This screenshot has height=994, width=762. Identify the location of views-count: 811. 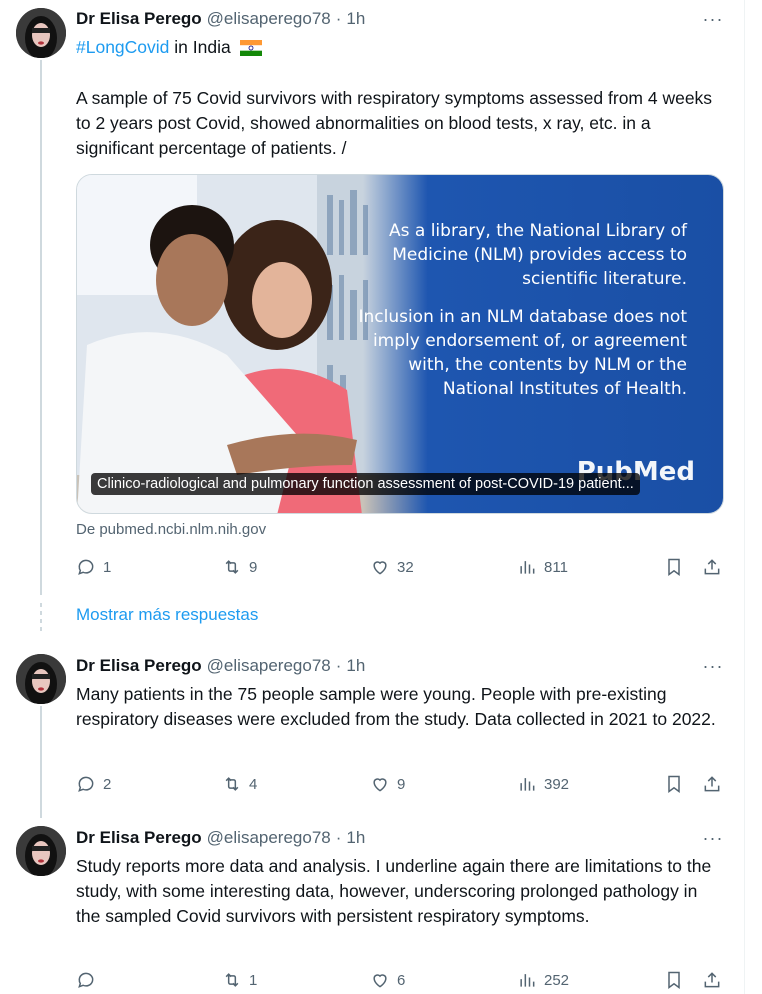
(556, 567).